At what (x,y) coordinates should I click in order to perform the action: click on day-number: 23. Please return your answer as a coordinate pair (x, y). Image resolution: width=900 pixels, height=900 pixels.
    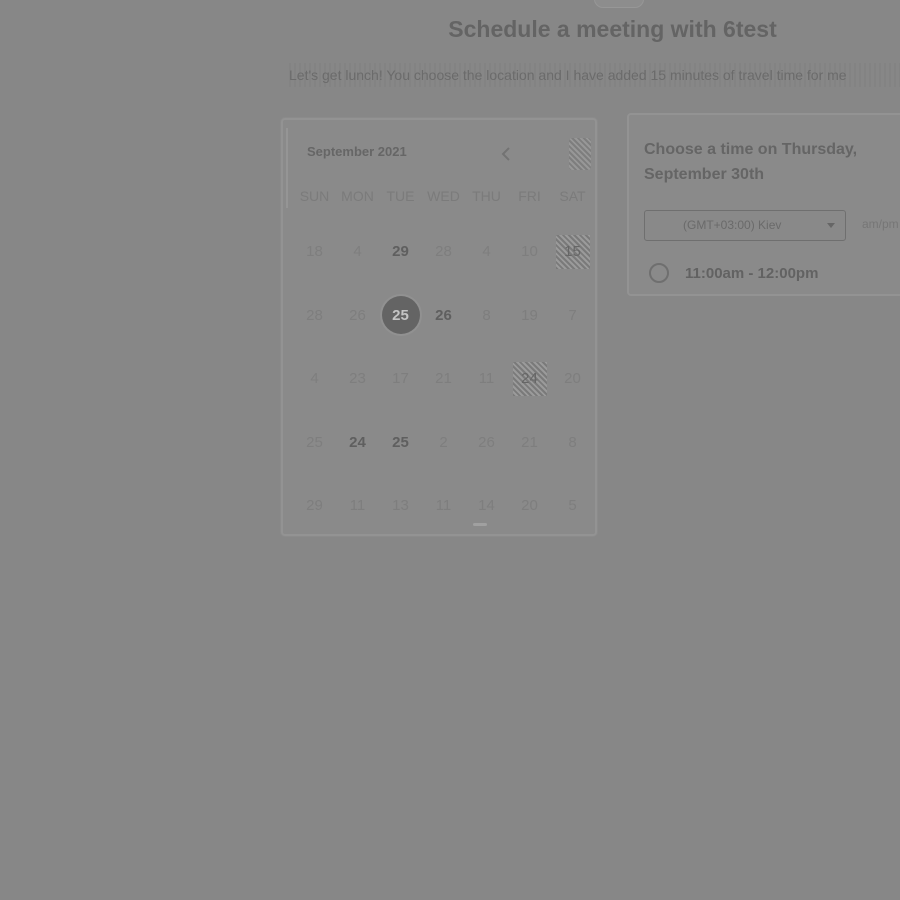
    Looking at the image, I should click on (357, 379).